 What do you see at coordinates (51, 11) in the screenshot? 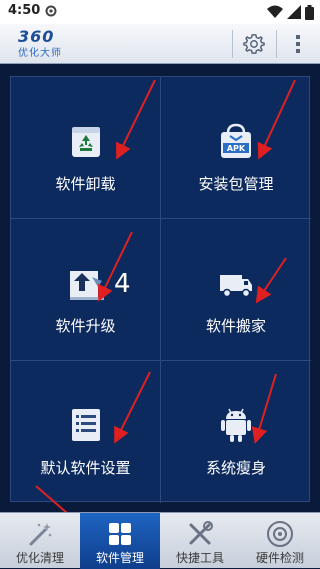
I see `gear-status-icon` at bounding box center [51, 11].